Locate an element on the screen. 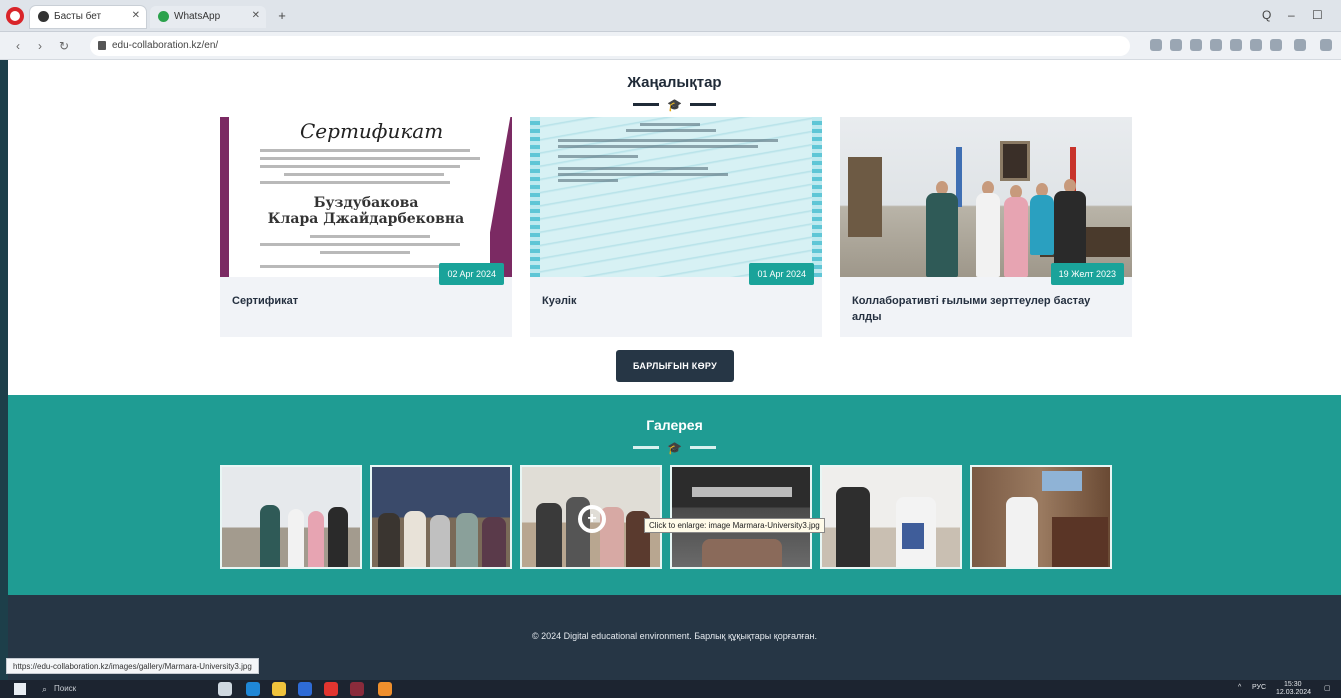  address-bar: ‹ › ↻ edu-collaboration.kz/en/ is located at coordinates (670, 46).